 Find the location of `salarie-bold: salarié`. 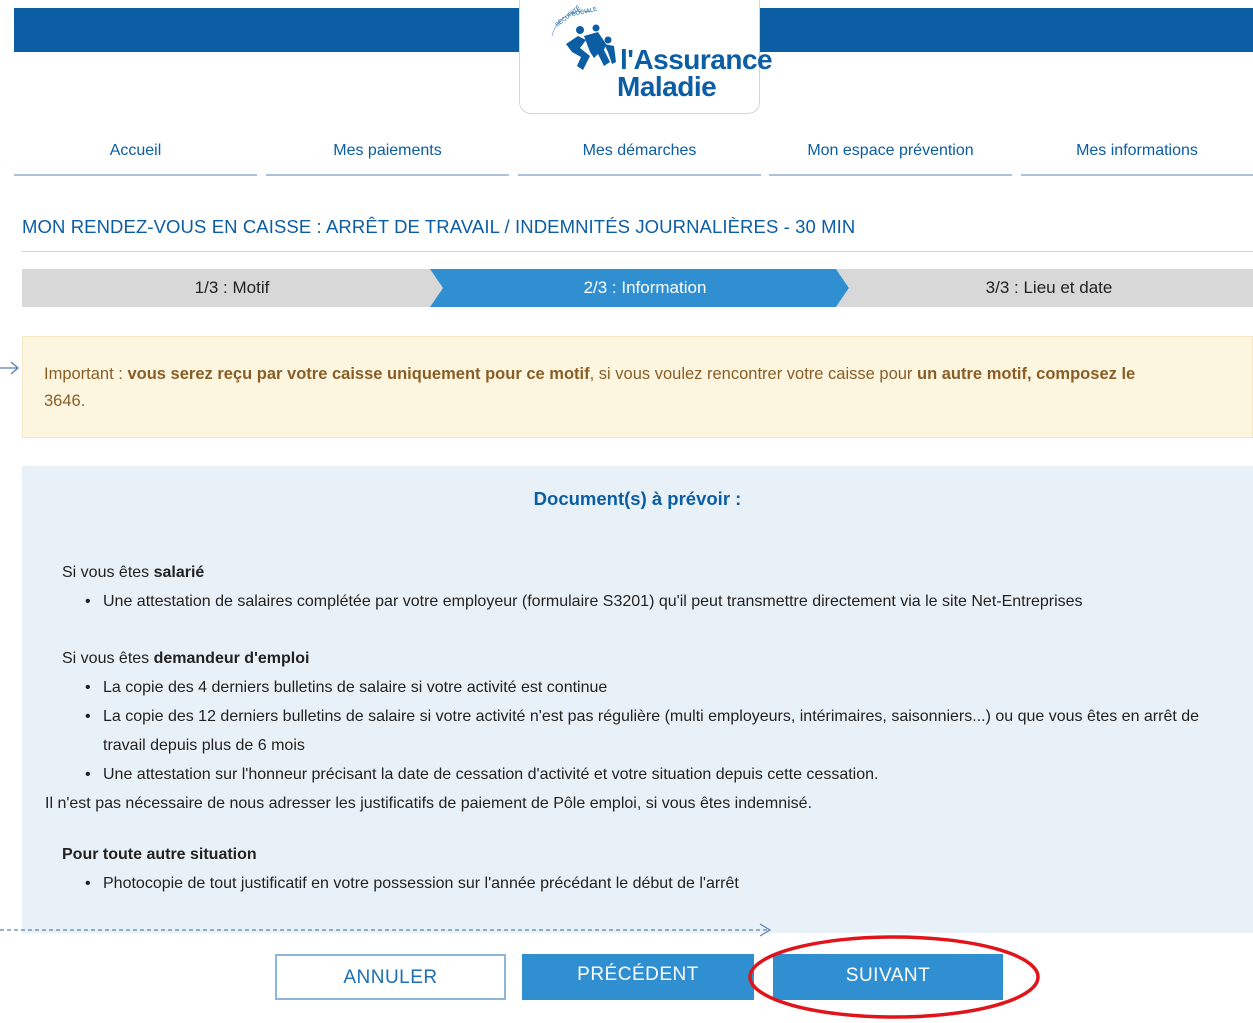

salarie-bold: salarié is located at coordinates (179, 572).